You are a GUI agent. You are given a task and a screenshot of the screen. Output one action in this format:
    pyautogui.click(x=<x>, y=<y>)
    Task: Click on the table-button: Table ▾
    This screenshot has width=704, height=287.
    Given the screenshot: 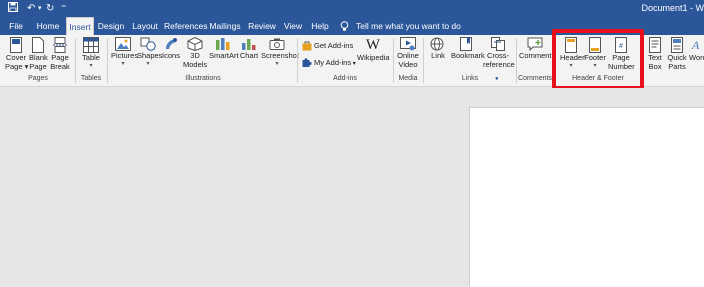 What is the action you would take?
    pyautogui.click(x=91, y=53)
    